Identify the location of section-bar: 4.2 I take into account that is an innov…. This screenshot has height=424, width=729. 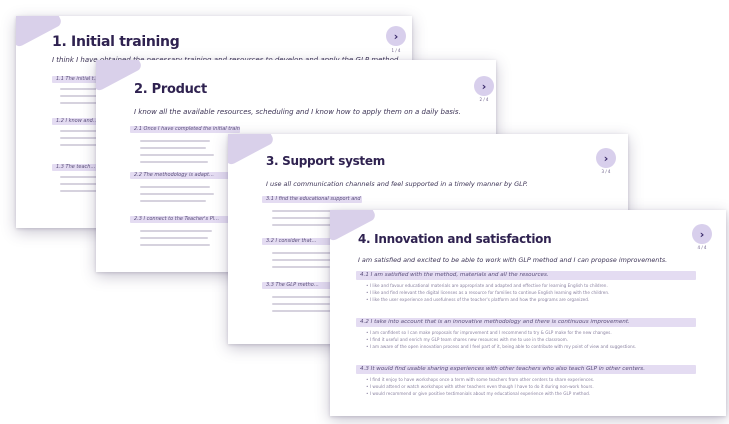
(526, 322).